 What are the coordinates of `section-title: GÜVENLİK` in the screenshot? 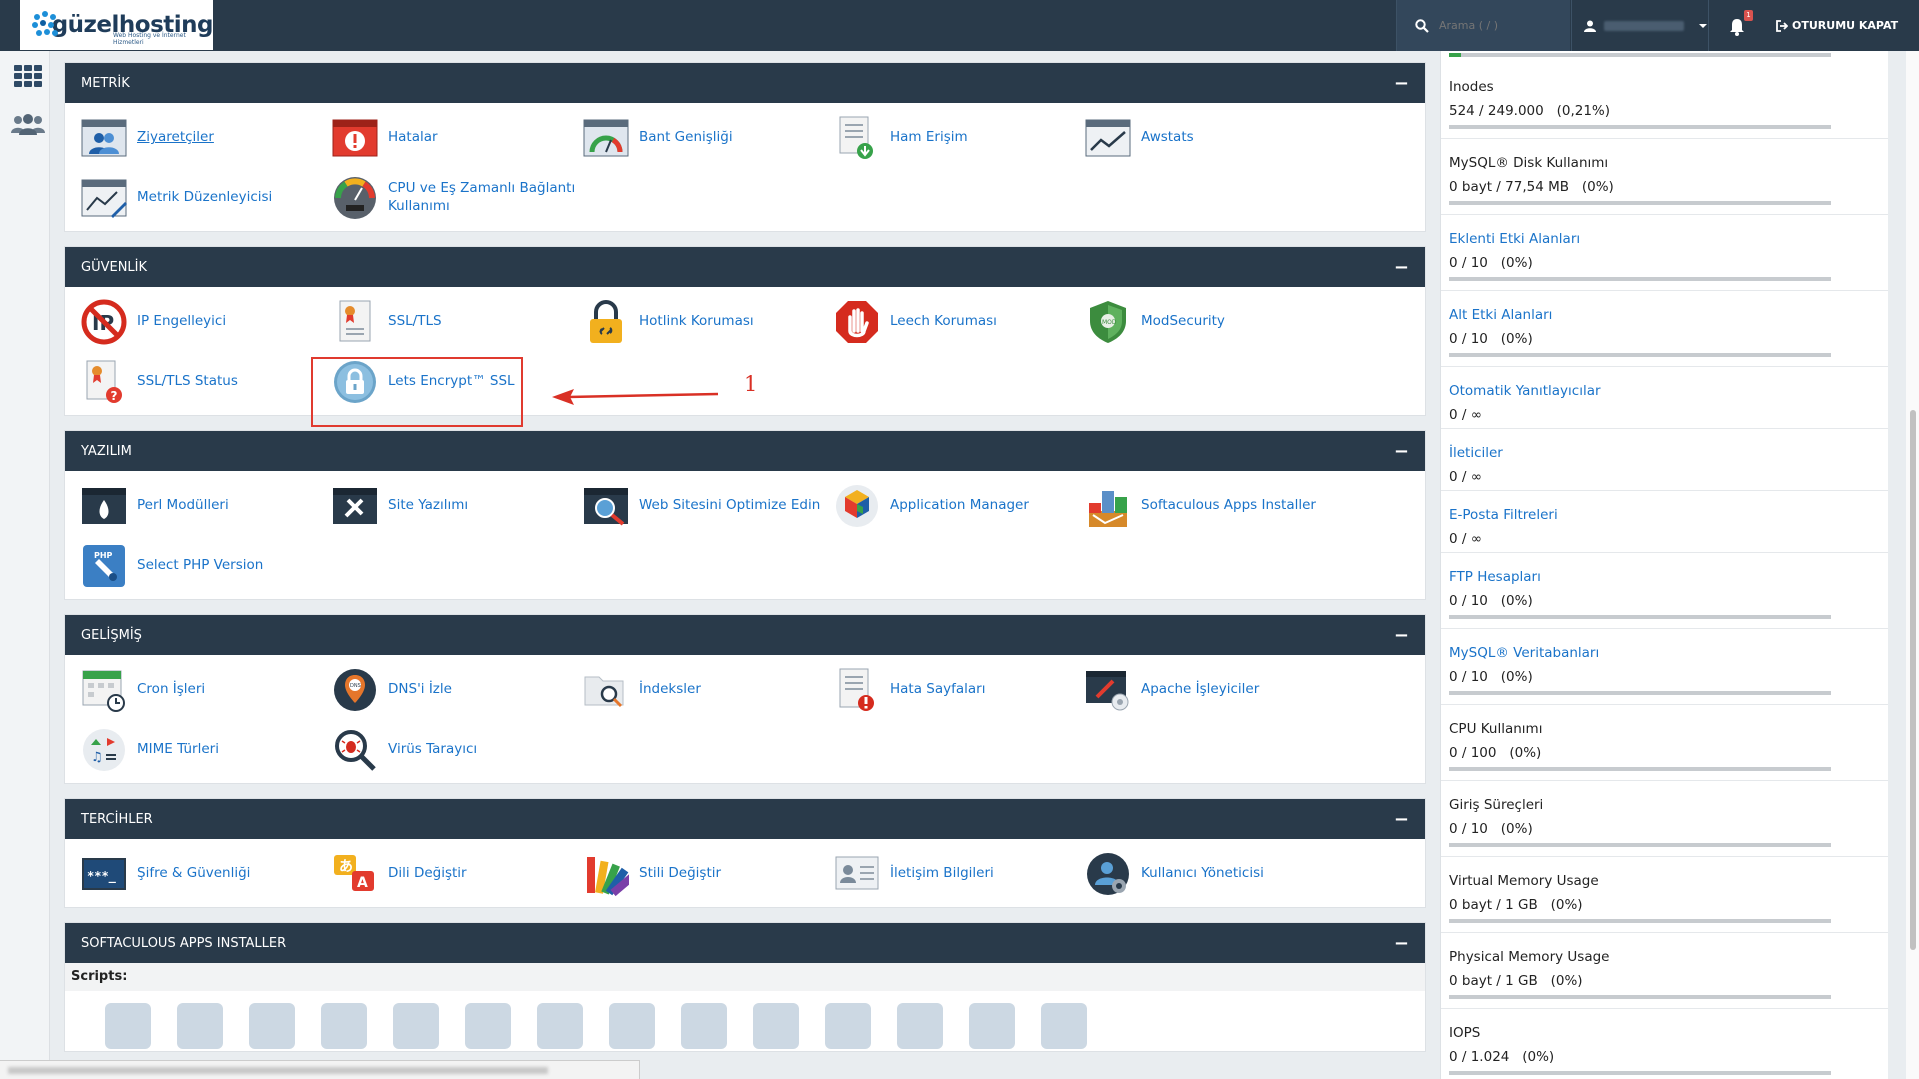 It's located at (114, 267).